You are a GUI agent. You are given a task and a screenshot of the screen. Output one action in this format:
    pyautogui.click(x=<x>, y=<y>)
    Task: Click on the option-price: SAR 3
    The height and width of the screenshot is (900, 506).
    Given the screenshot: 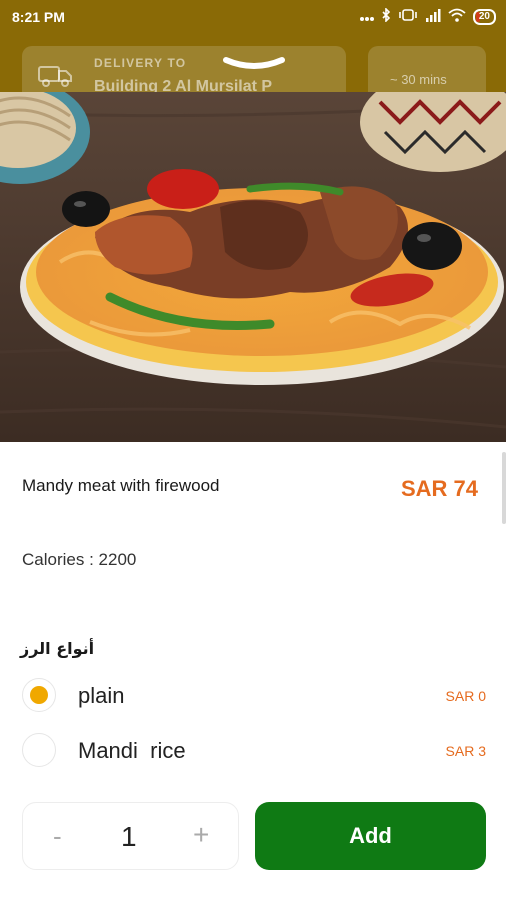 What is the action you would take?
    pyautogui.click(x=465, y=751)
    